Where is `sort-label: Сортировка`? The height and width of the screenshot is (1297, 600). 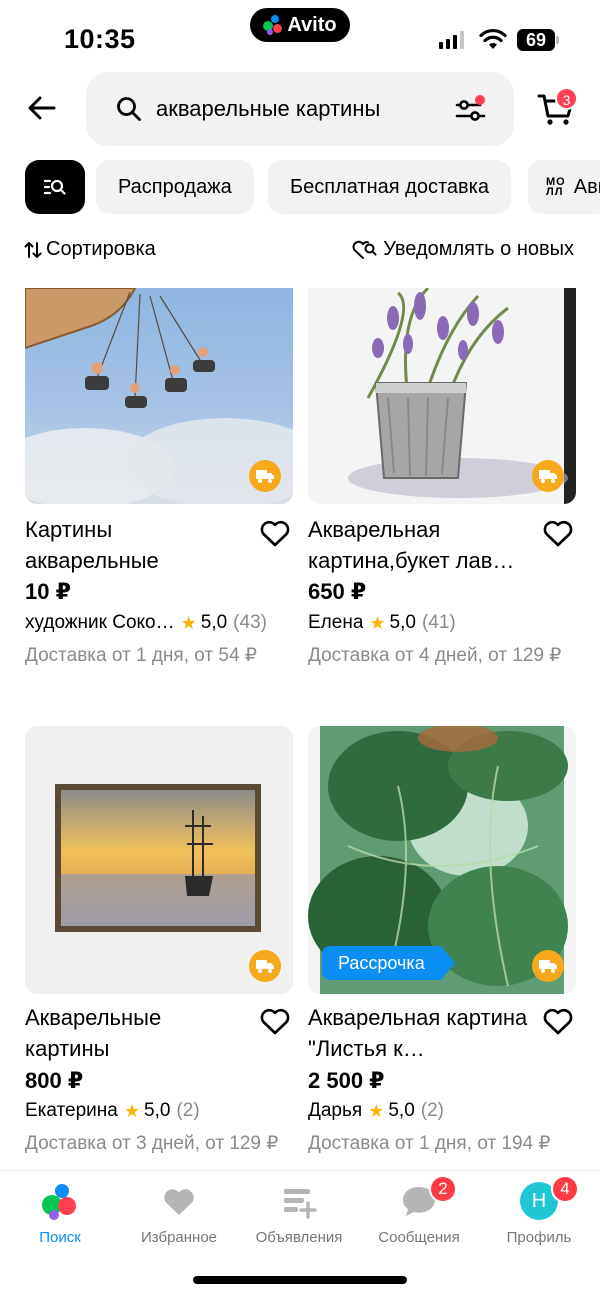 sort-label: Сортировка is located at coordinates (101, 249).